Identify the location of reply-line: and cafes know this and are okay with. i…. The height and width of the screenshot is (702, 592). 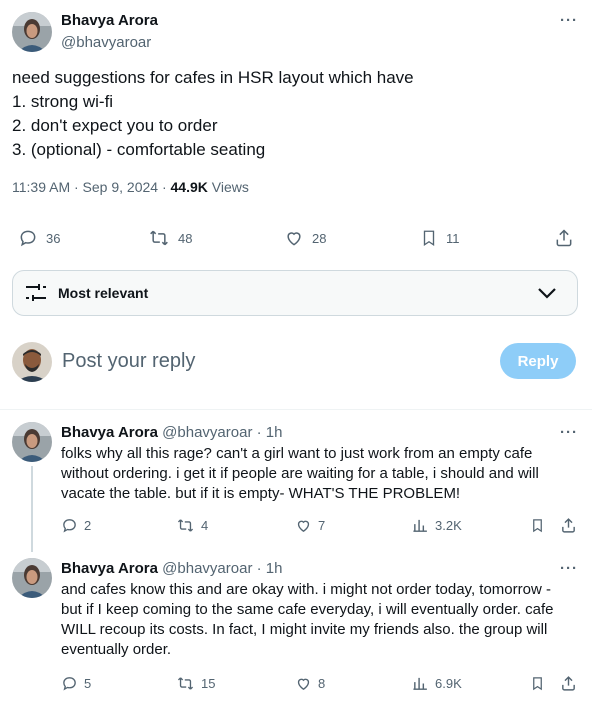
(306, 589).